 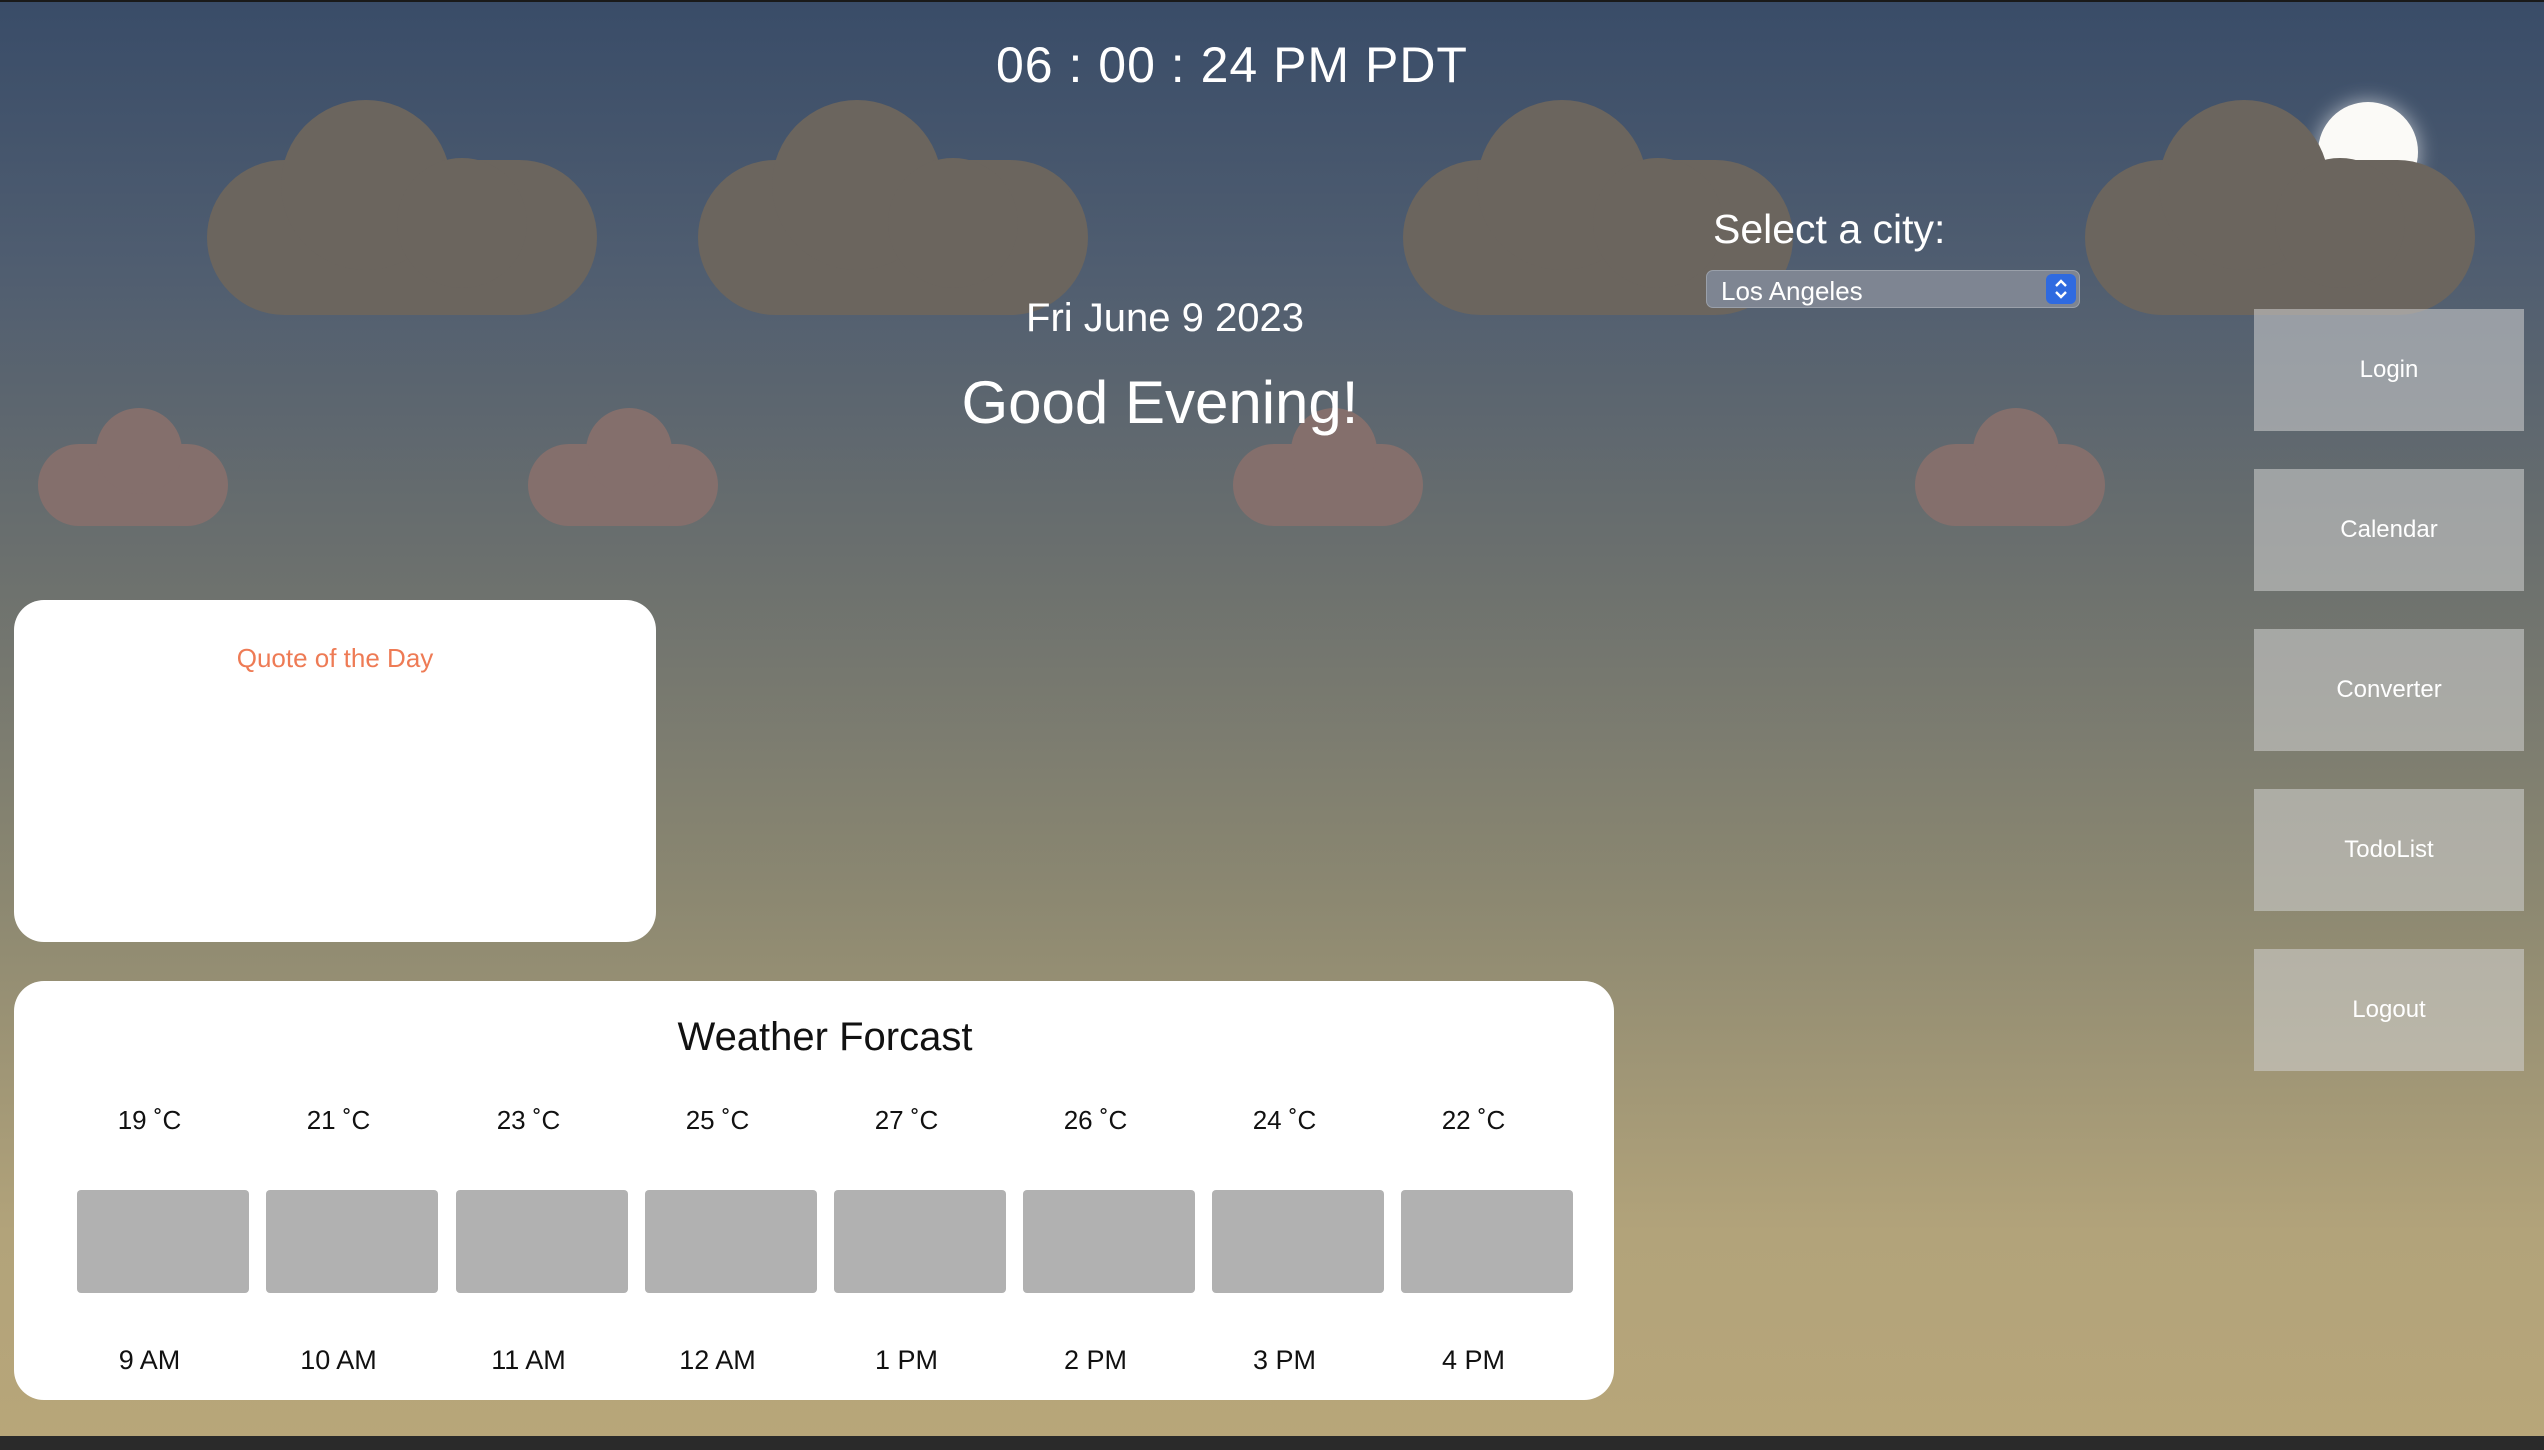 I want to click on date-display: Fri June 9 2023, so click(x=1165, y=318).